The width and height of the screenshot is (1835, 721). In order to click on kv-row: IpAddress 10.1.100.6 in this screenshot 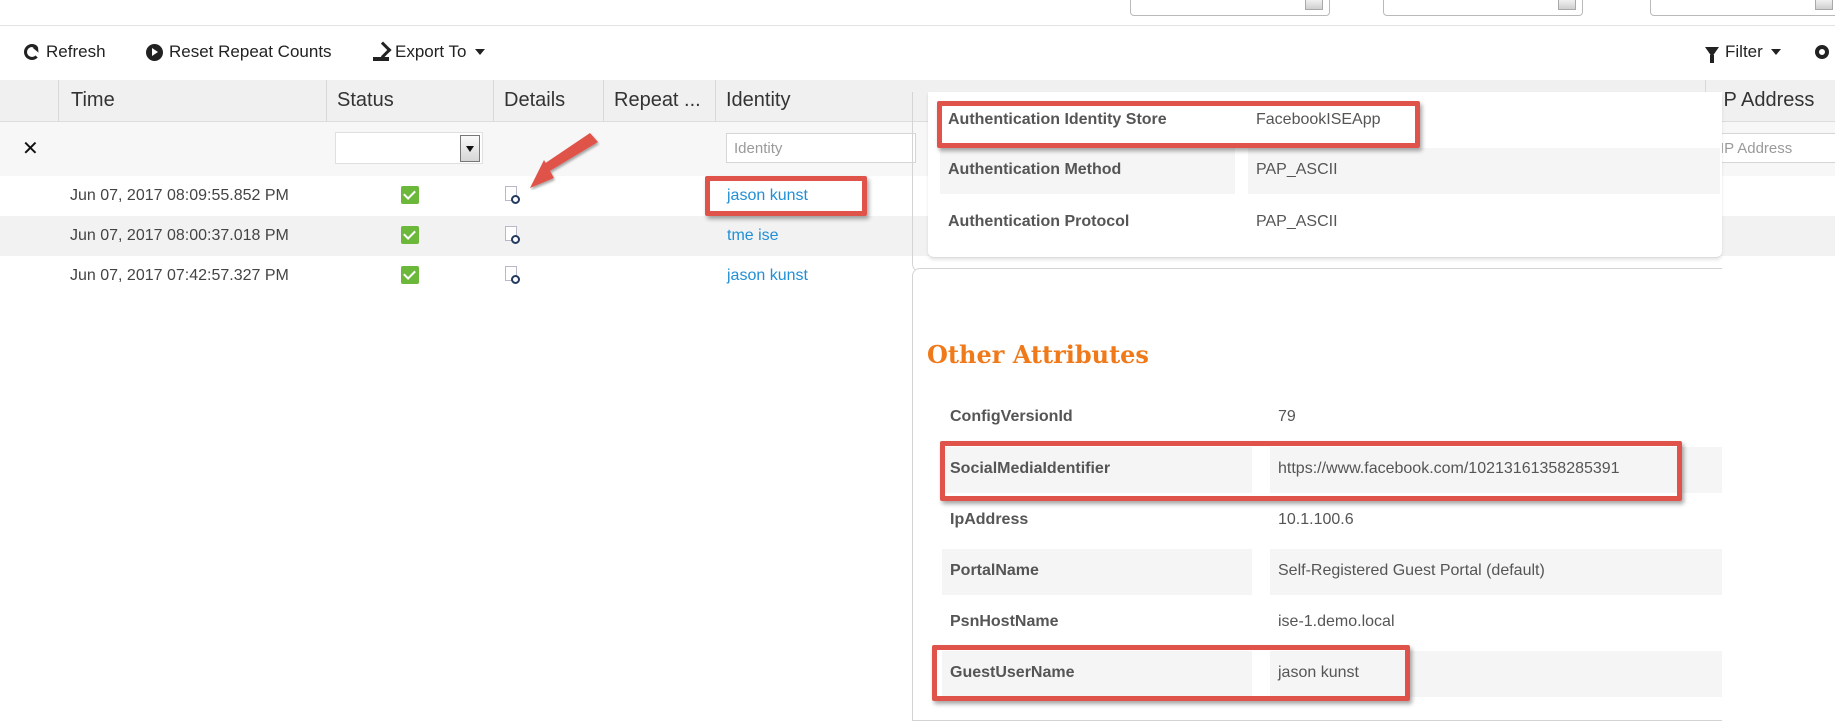, I will do `click(1332, 521)`.